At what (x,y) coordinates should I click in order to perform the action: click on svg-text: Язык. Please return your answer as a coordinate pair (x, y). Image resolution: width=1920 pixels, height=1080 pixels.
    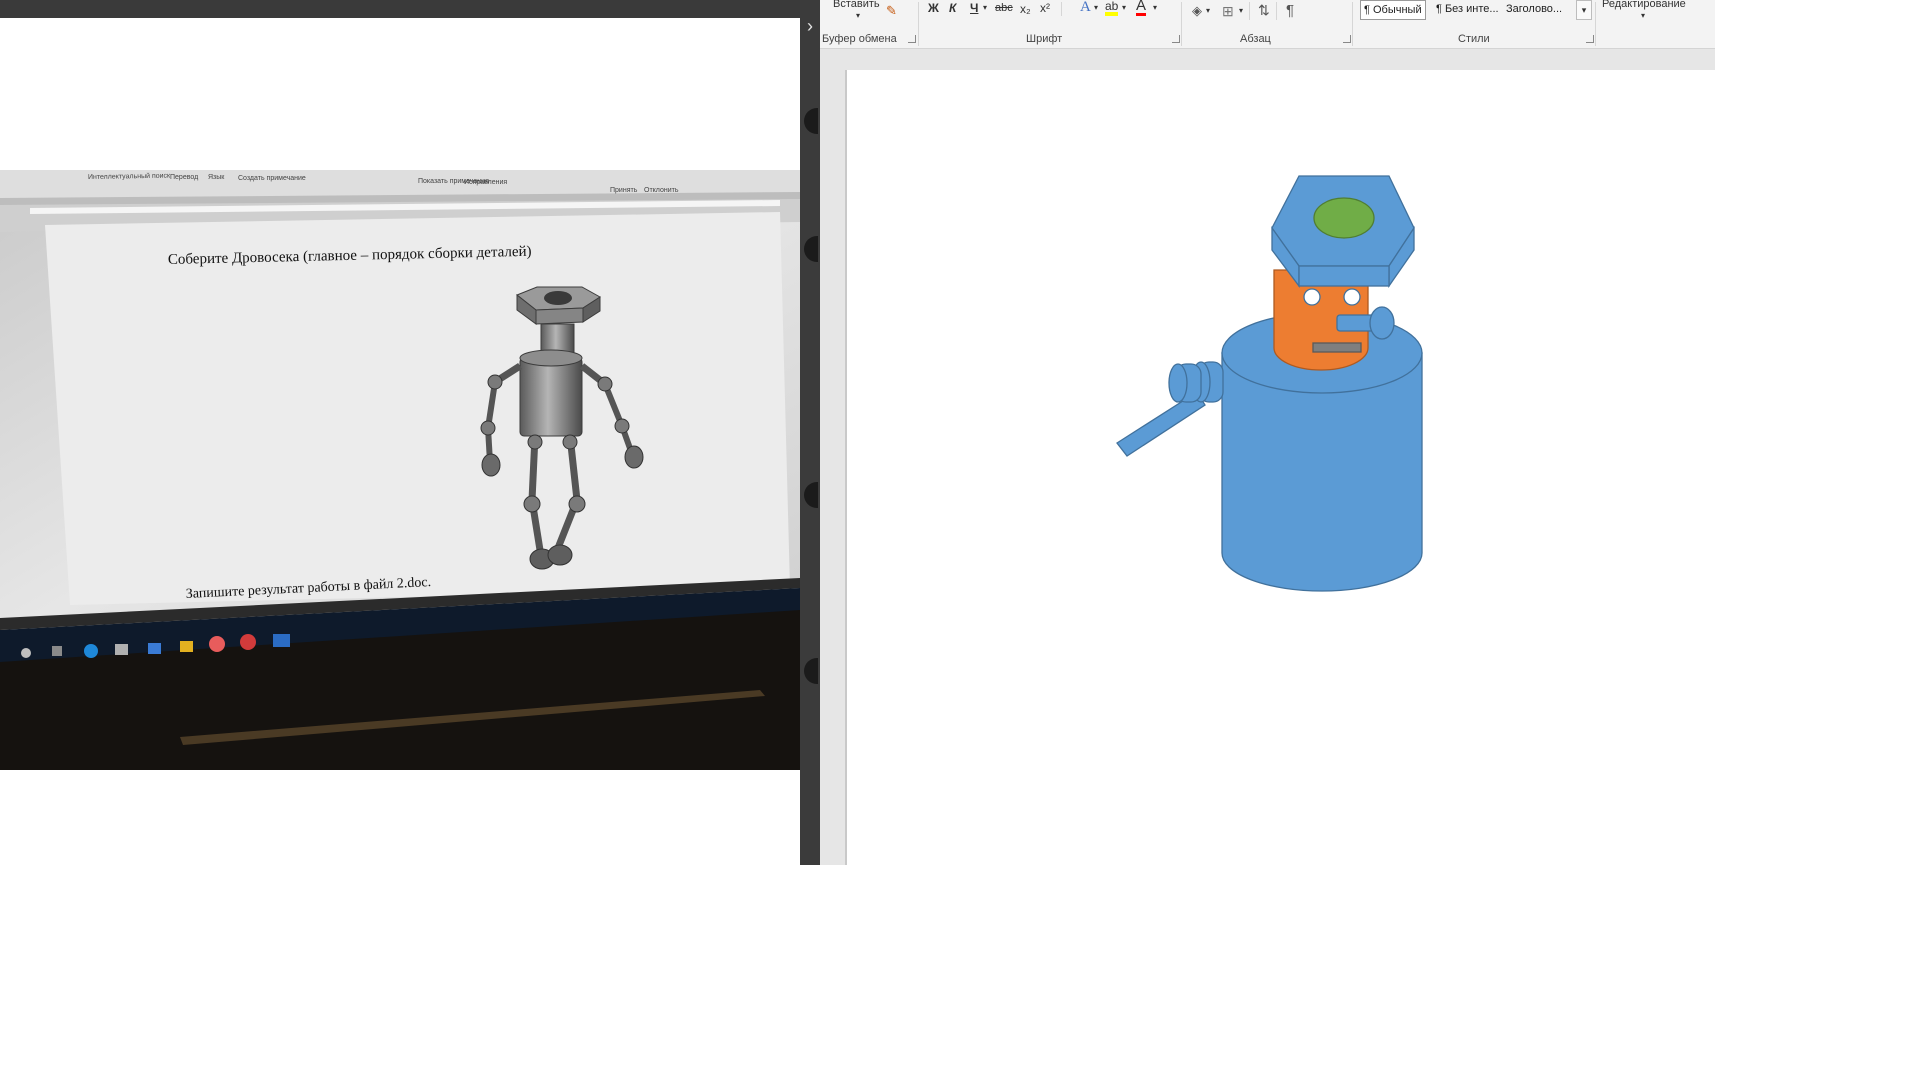
    Looking at the image, I should click on (216, 177).